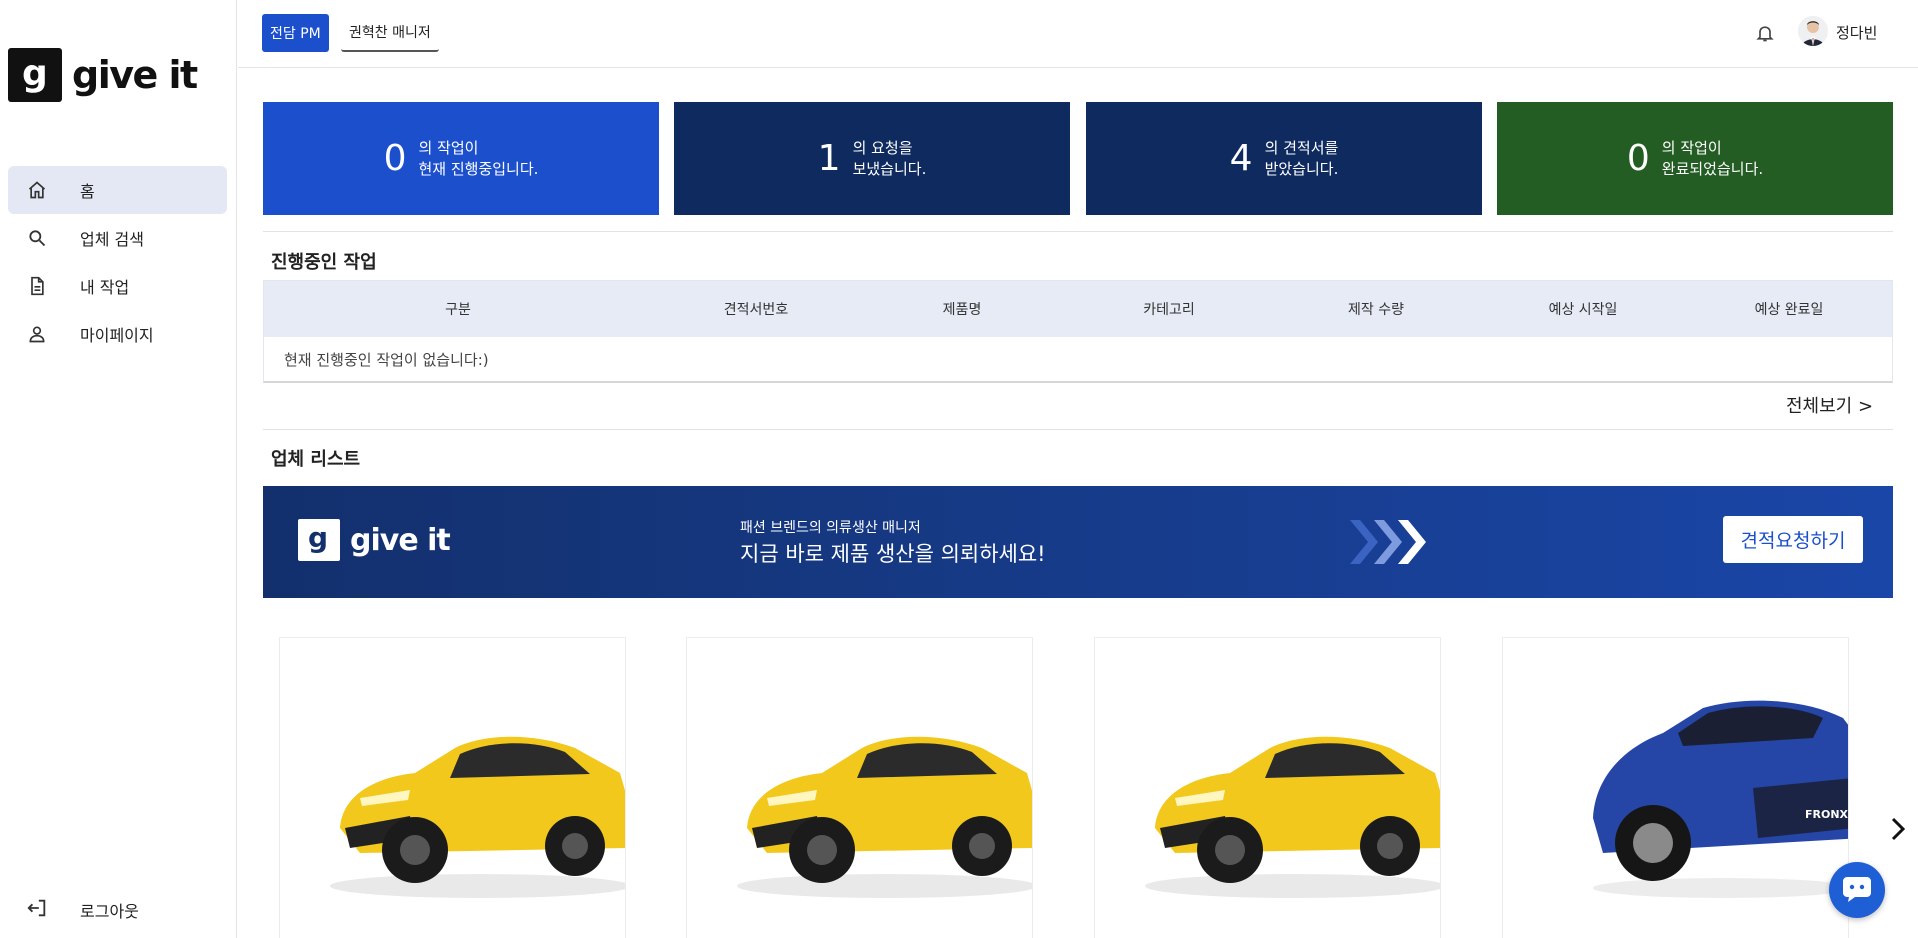 The image size is (1918, 938). What do you see at coordinates (135, 75) in the screenshot?
I see `logo-text: give it` at bounding box center [135, 75].